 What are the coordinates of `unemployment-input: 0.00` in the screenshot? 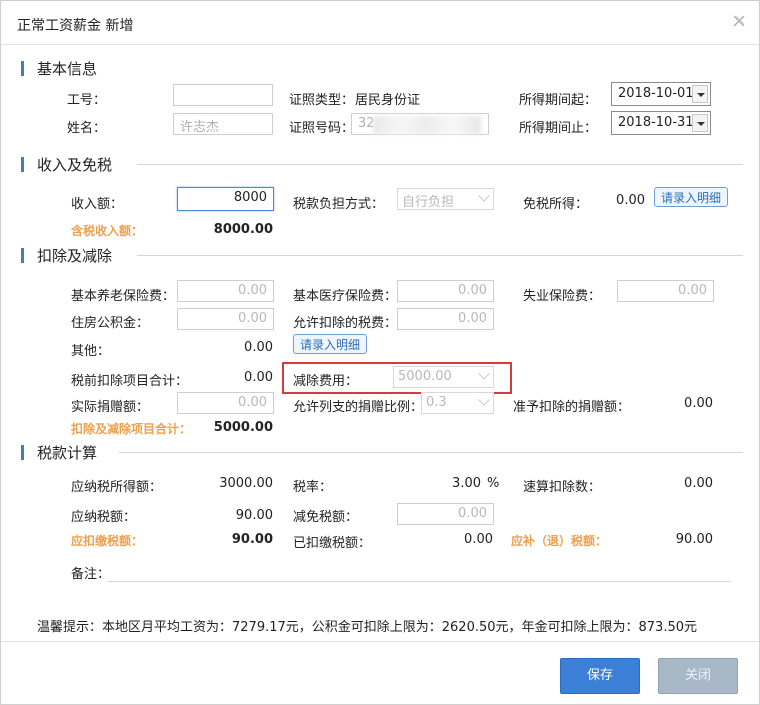 It's located at (665, 291).